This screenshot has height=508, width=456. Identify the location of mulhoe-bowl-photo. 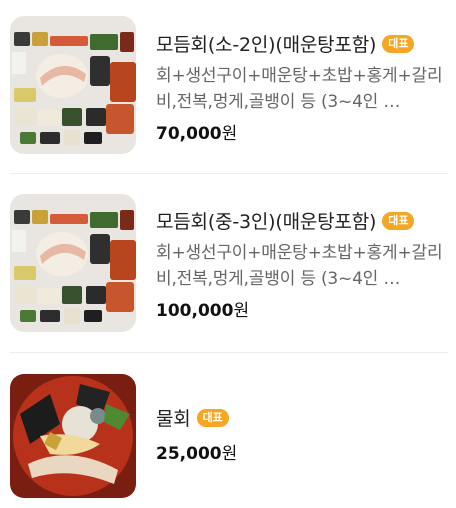
(73, 436).